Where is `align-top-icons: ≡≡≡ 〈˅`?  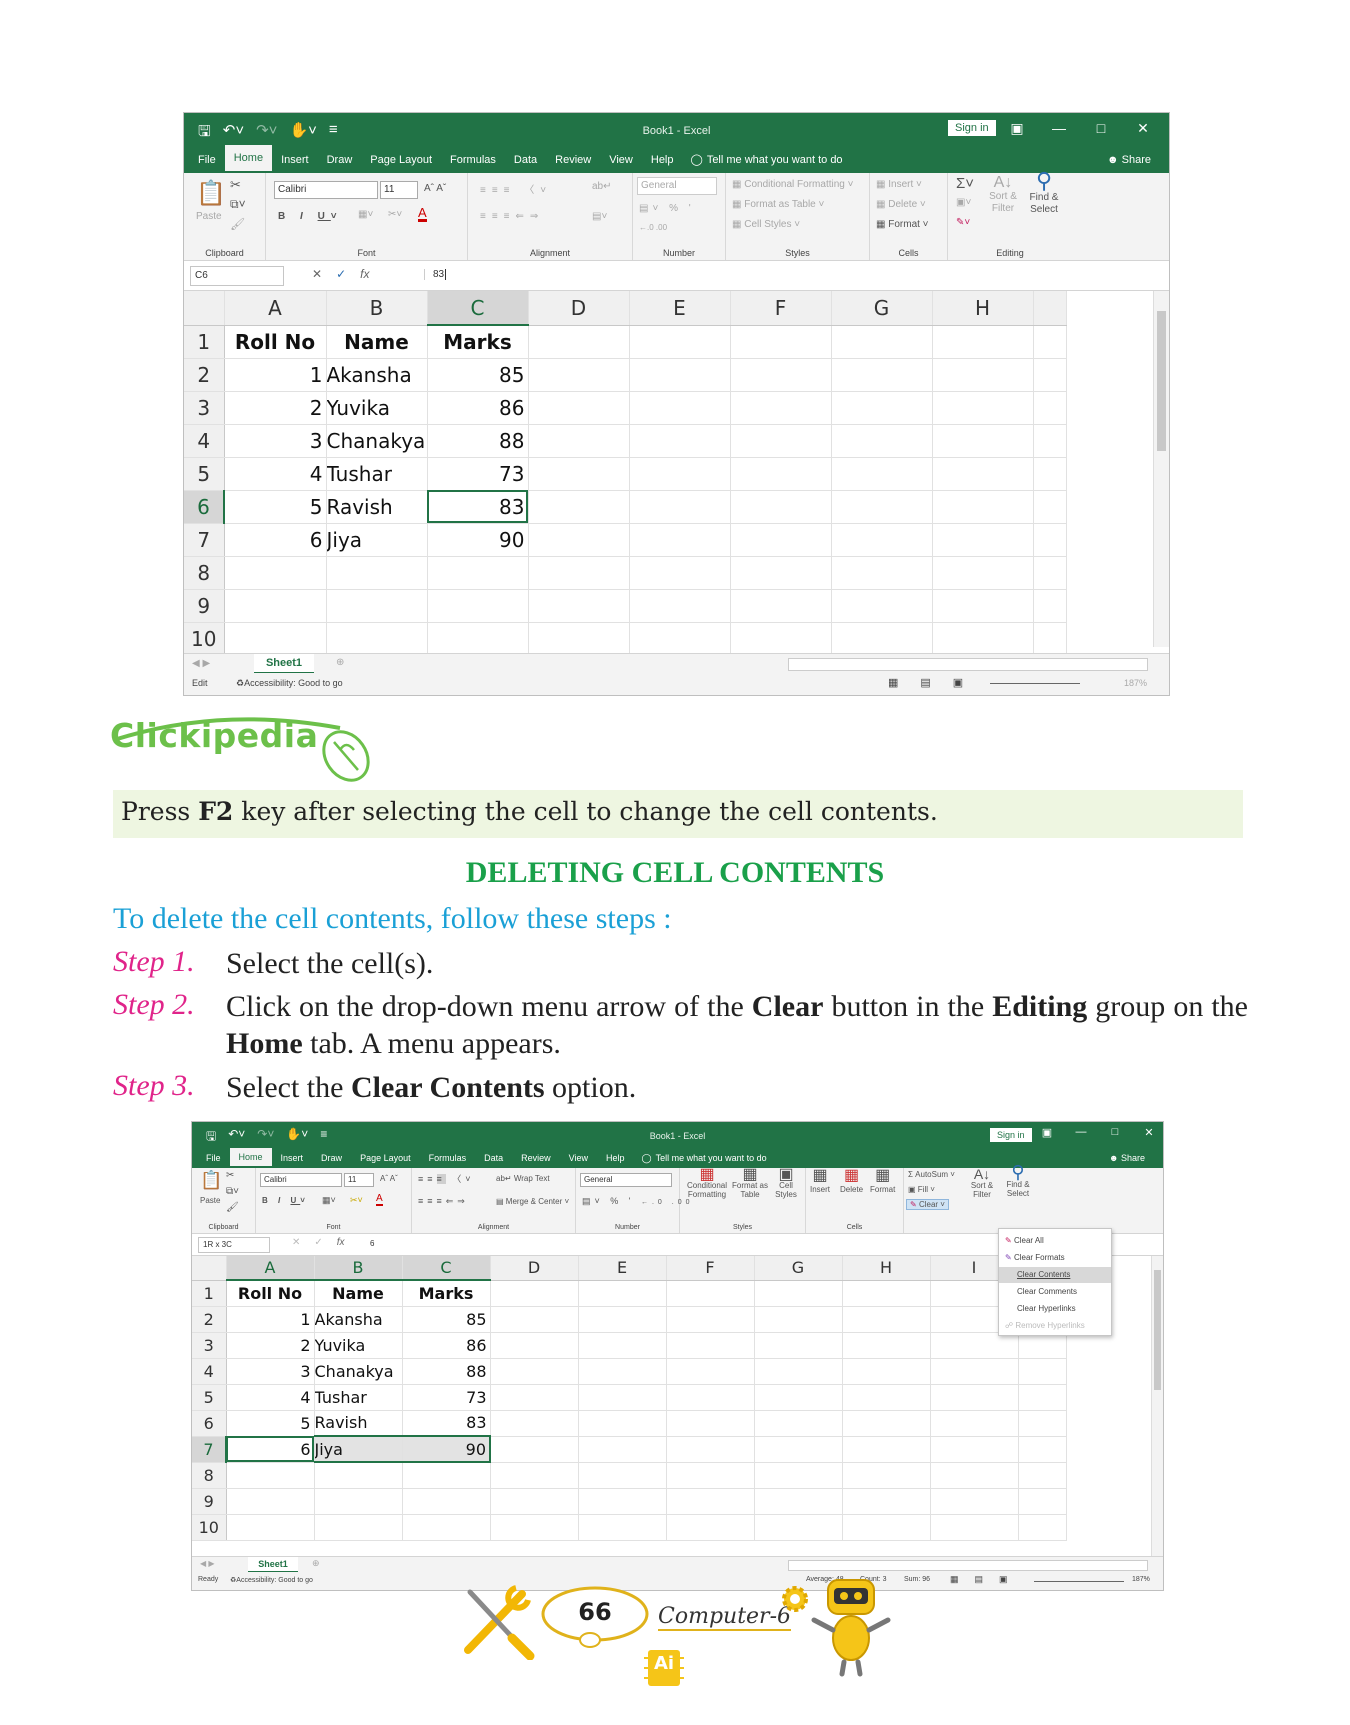
align-top-icons: ≡≡≡ 〈˅ is located at coordinates (516, 188).